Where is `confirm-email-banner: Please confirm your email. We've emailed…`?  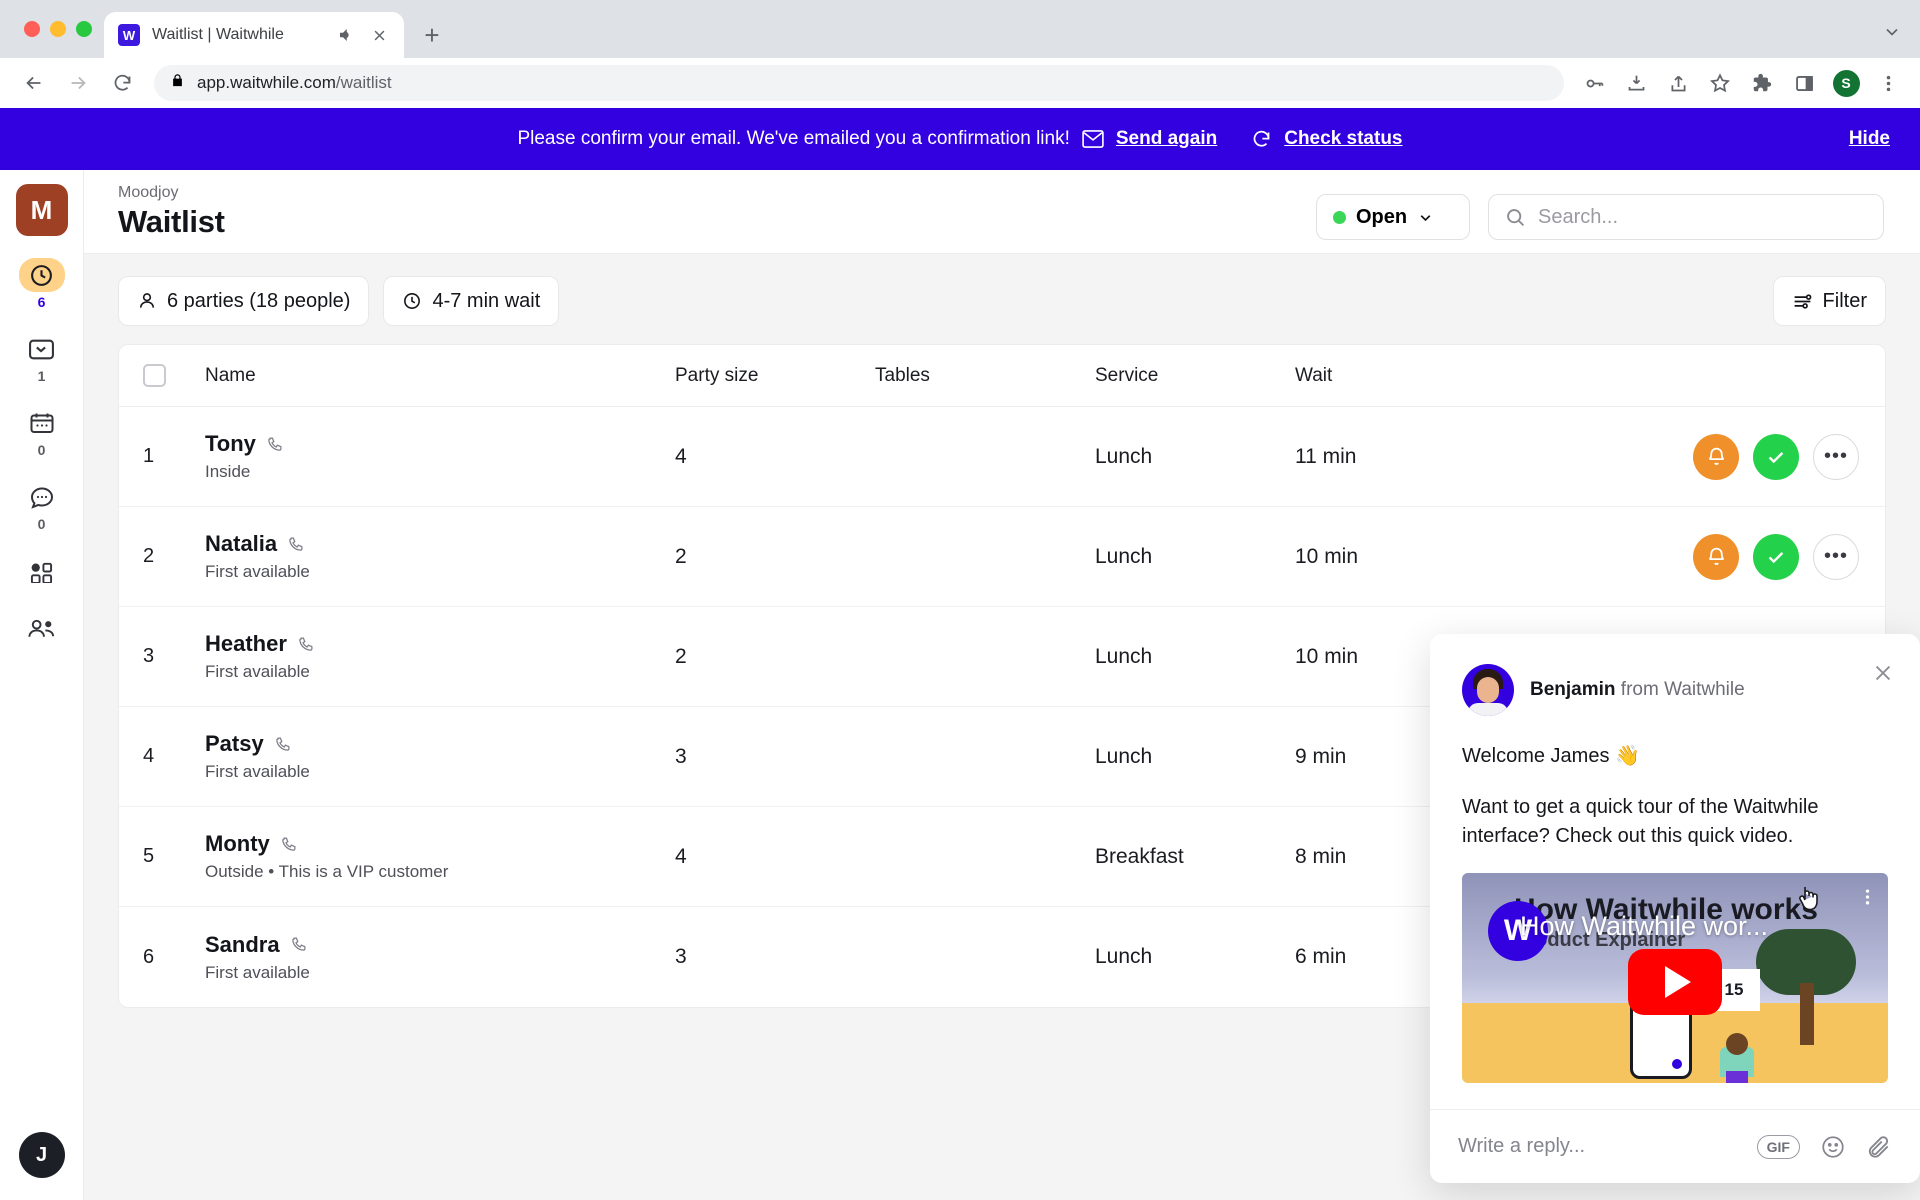
confirm-email-banner: Please confirm your email. We've emailed… is located at coordinates (960, 139).